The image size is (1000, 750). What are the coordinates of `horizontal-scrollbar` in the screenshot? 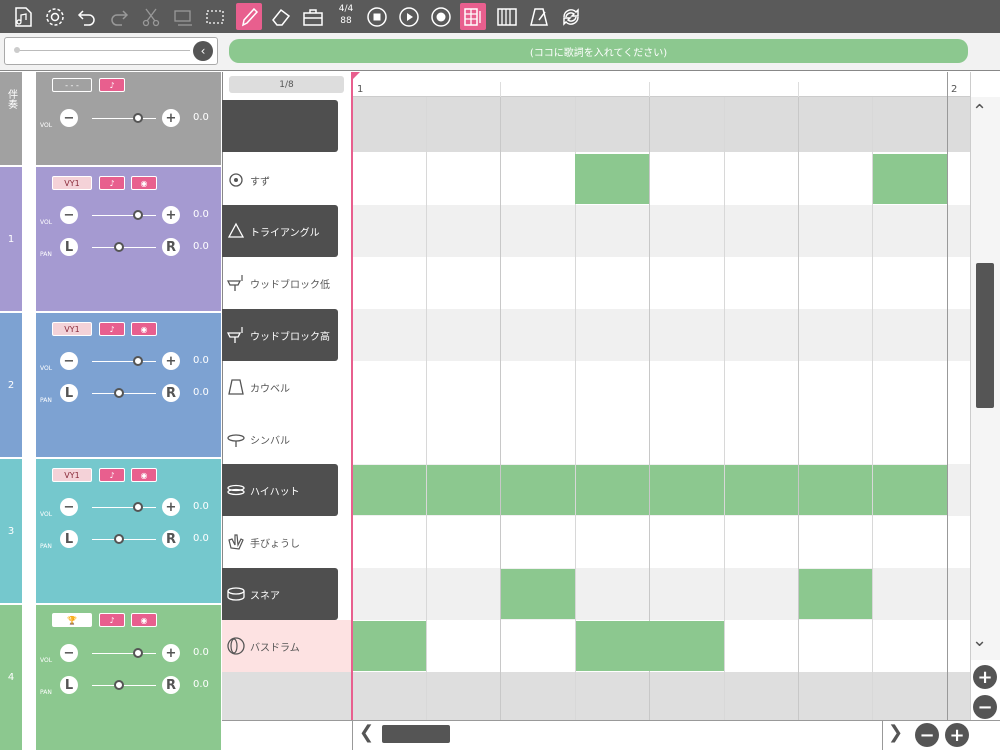 It's located at (611, 735).